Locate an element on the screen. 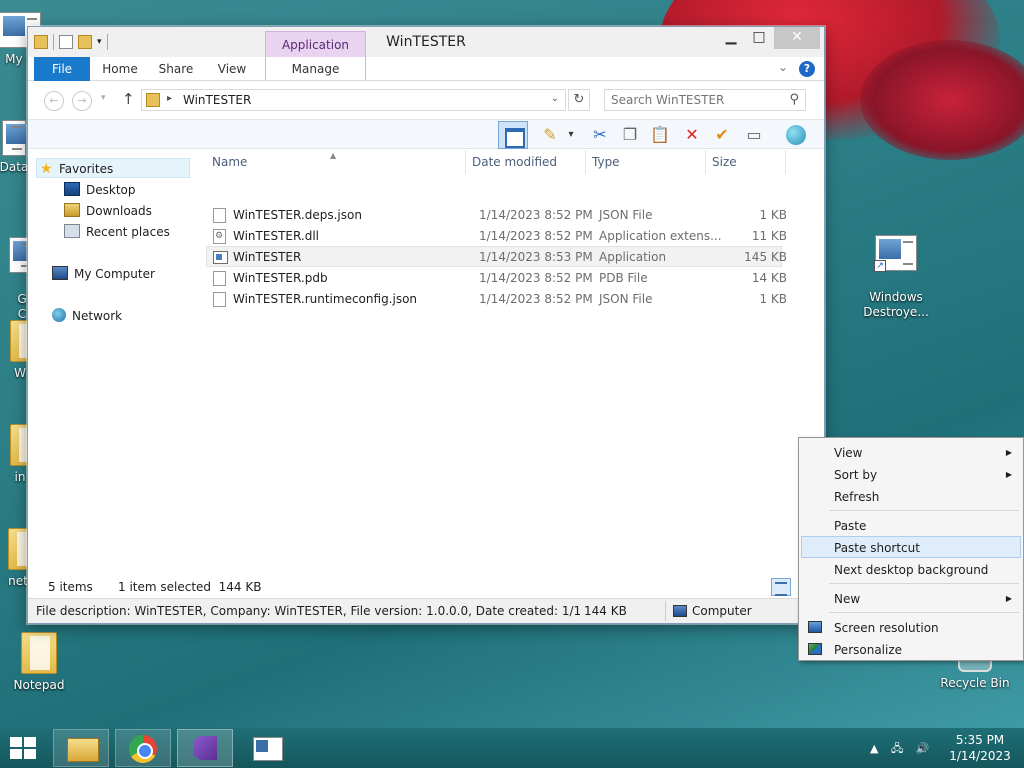 This screenshot has width=1024, height=768. chevron-down-icon: ⌄ is located at coordinates (555, 98).